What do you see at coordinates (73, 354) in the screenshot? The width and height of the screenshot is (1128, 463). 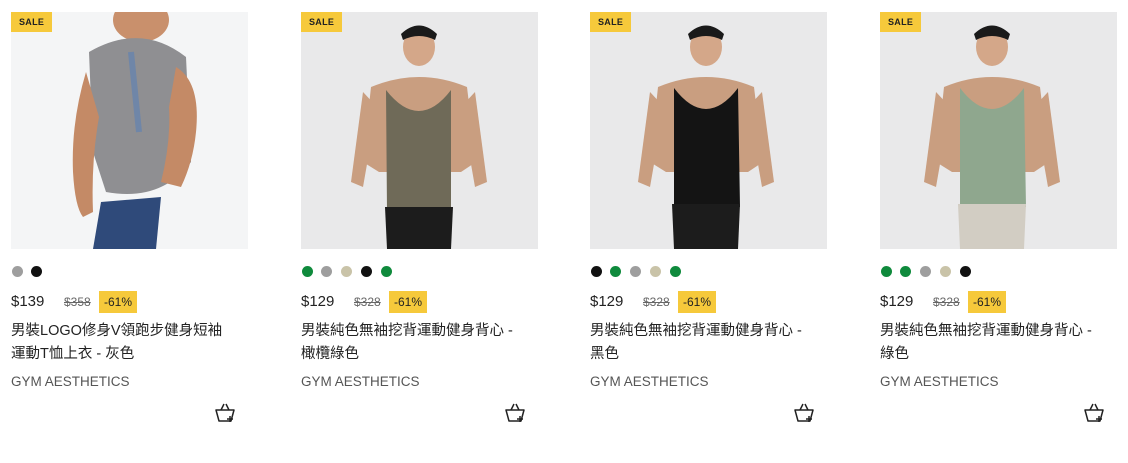 I see `product-title-line: 運動T恤上衣 - 灰色` at bounding box center [73, 354].